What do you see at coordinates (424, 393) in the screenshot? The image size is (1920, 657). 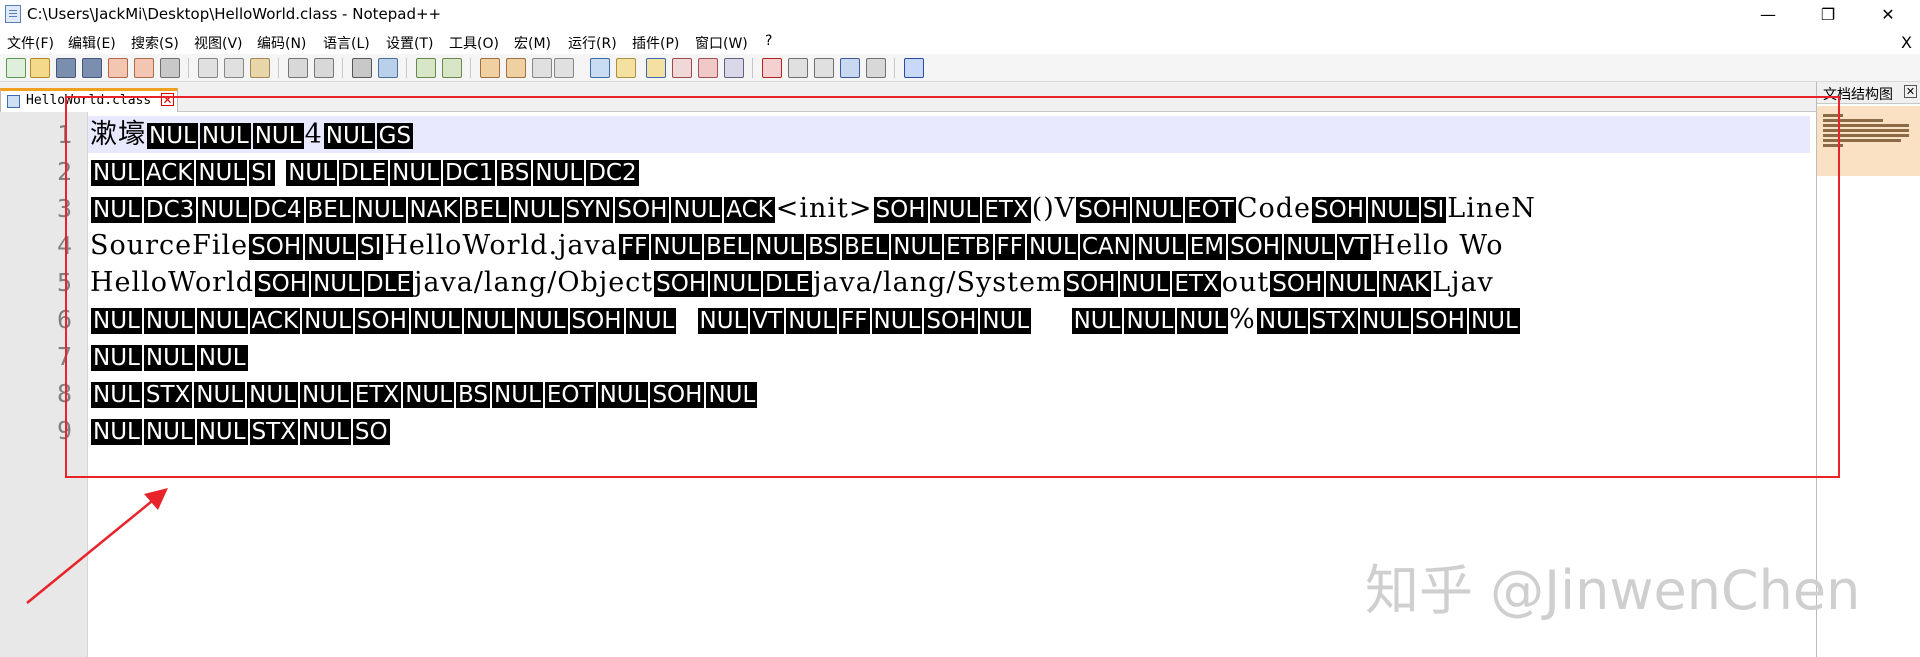 I see `code-line: NUL STX NUL NUL NUL ETX NUL BS NUL EOT NUL SOH NUL` at bounding box center [424, 393].